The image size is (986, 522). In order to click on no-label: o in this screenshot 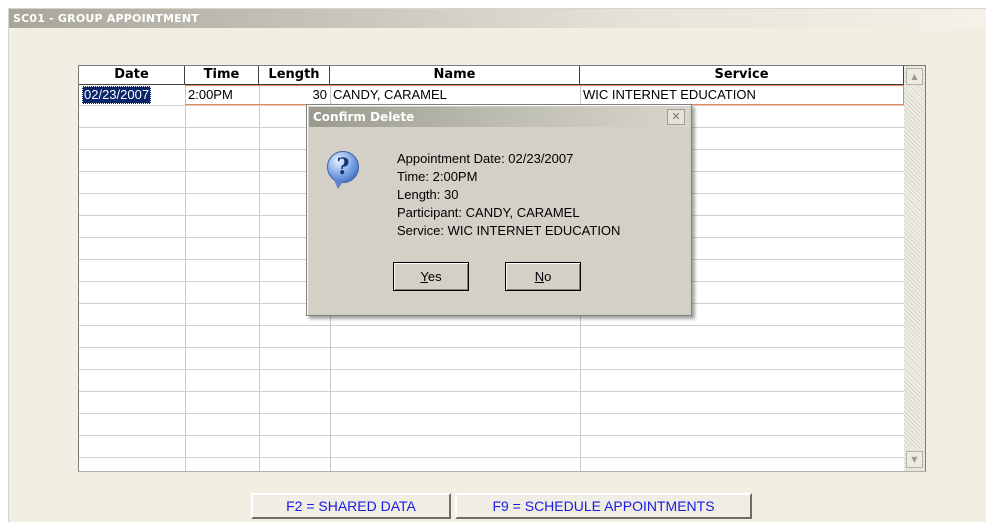, I will do `click(548, 276)`.